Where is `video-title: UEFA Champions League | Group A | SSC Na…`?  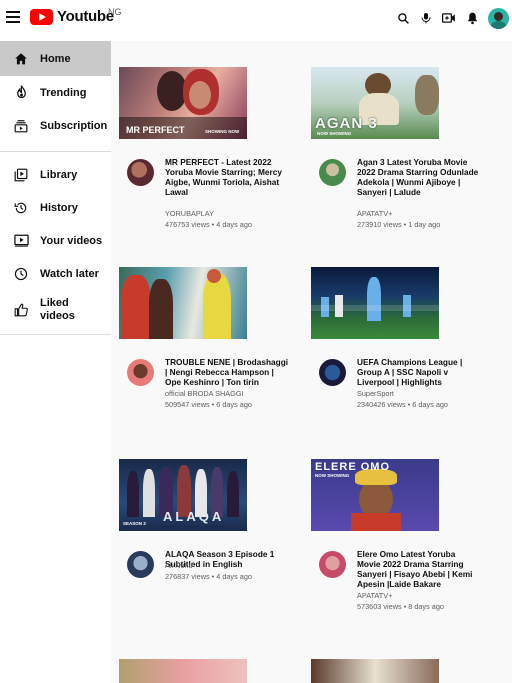 video-title: UEFA Champions League | Group A | SSC Na… is located at coordinates (419, 372).